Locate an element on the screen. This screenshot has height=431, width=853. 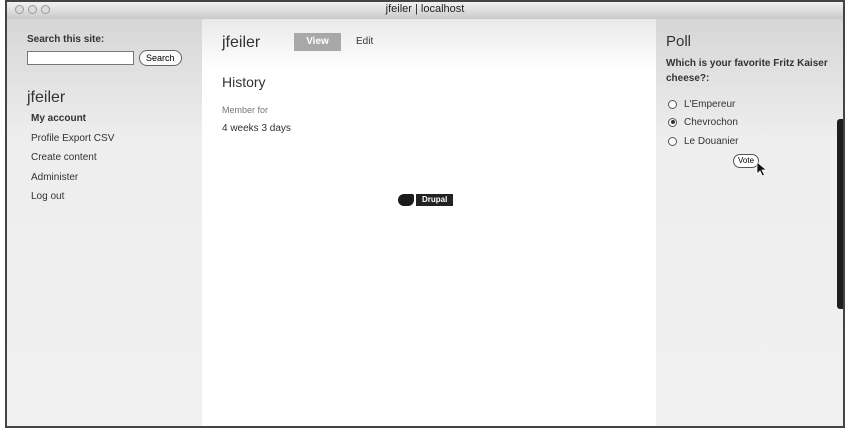
nav-item-my-account: My account is located at coordinates (70, 123).